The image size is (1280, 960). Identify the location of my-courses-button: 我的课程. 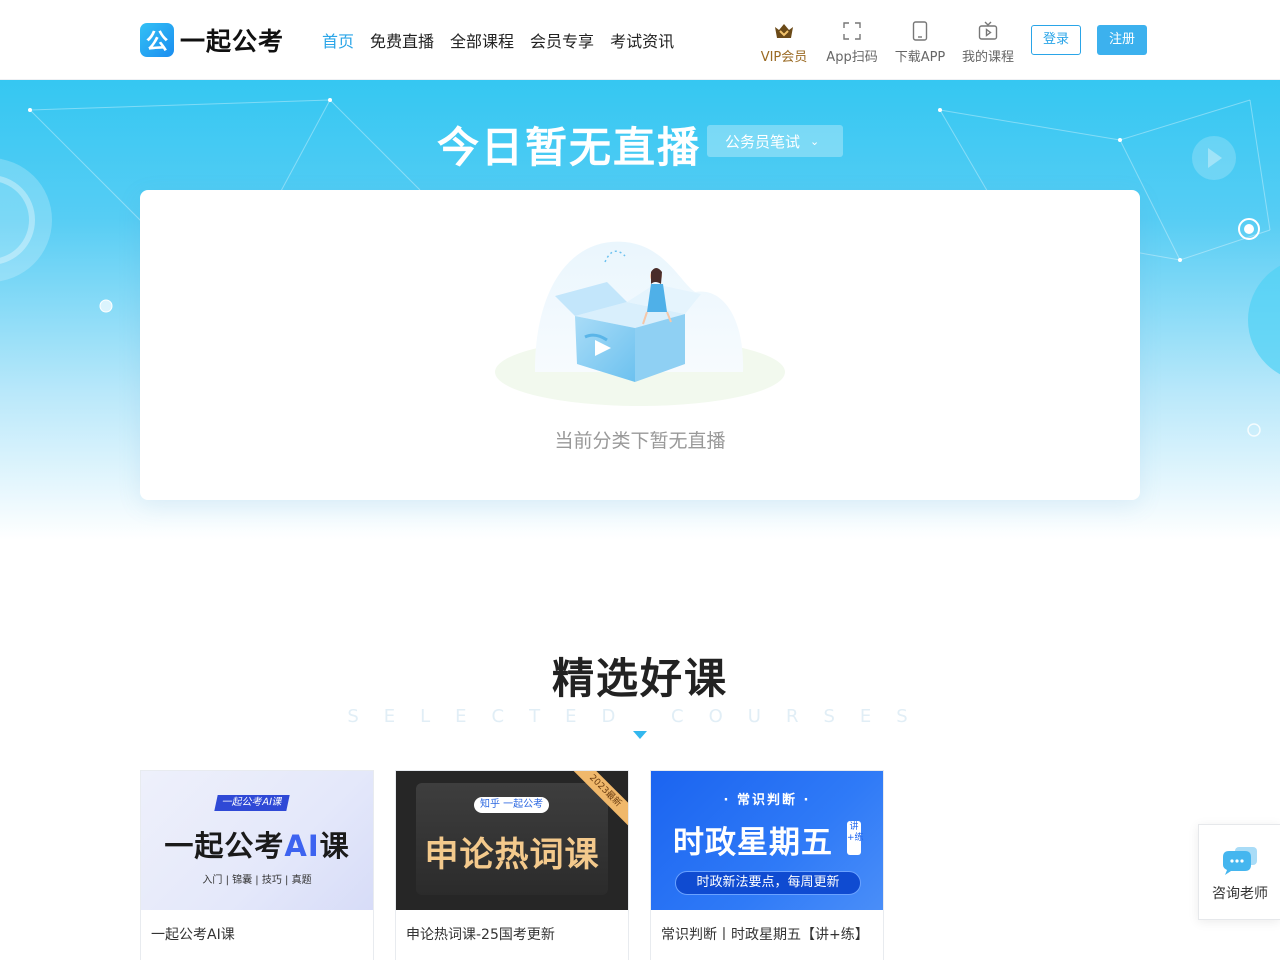
(988, 42).